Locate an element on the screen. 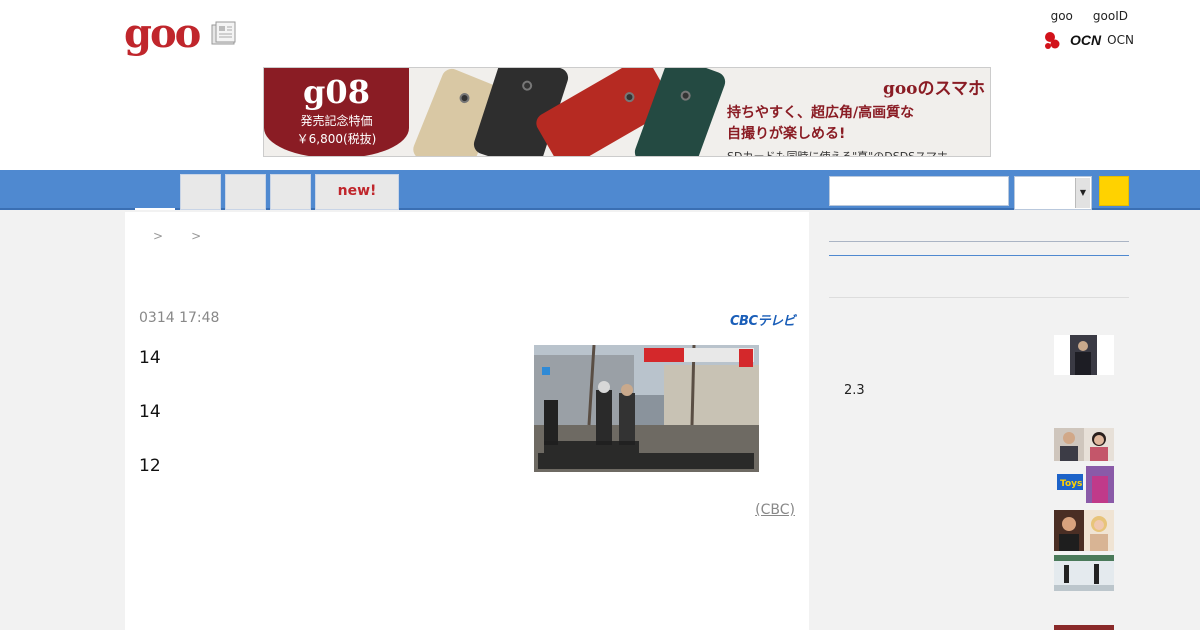 Image resolution: width=1200 pixels, height=630 pixels. nav-active-indicator is located at coordinates (155, 209).